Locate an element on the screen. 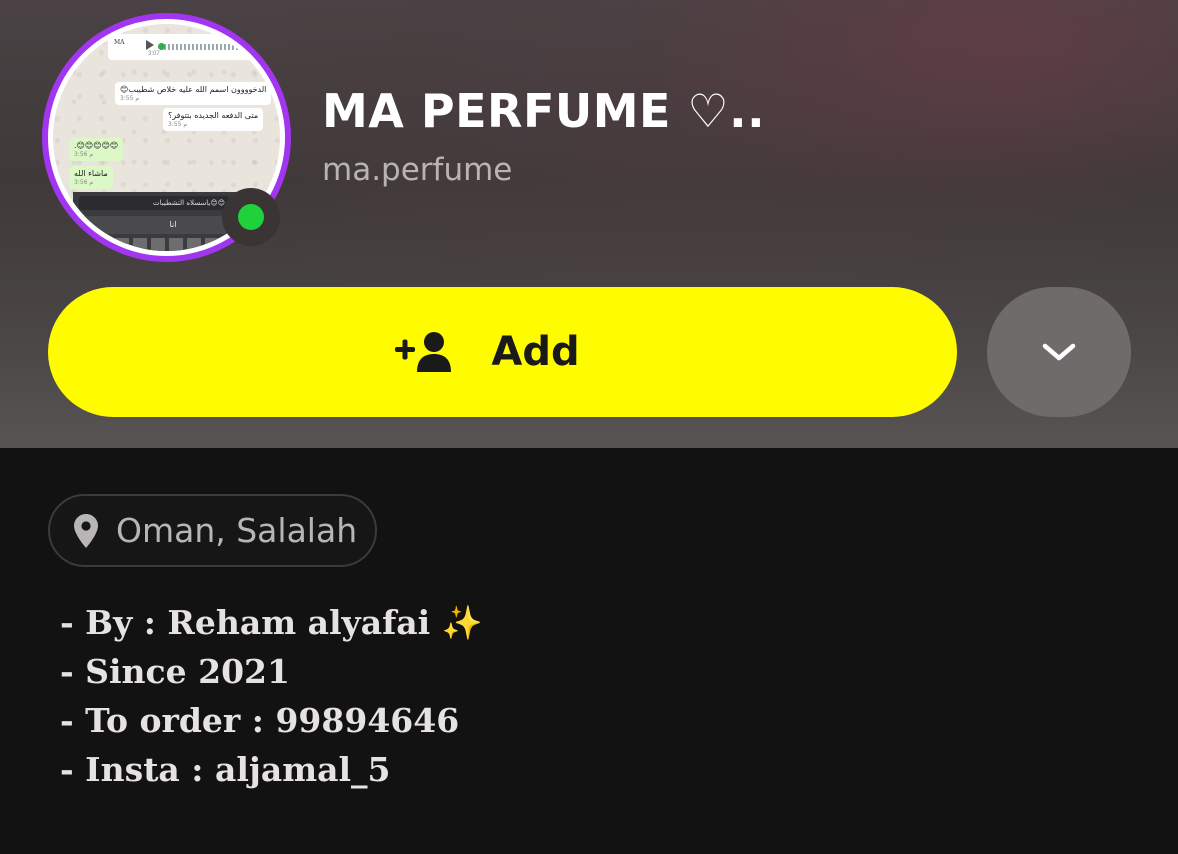  chevron-down-icon is located at coordinates (1059, 352).